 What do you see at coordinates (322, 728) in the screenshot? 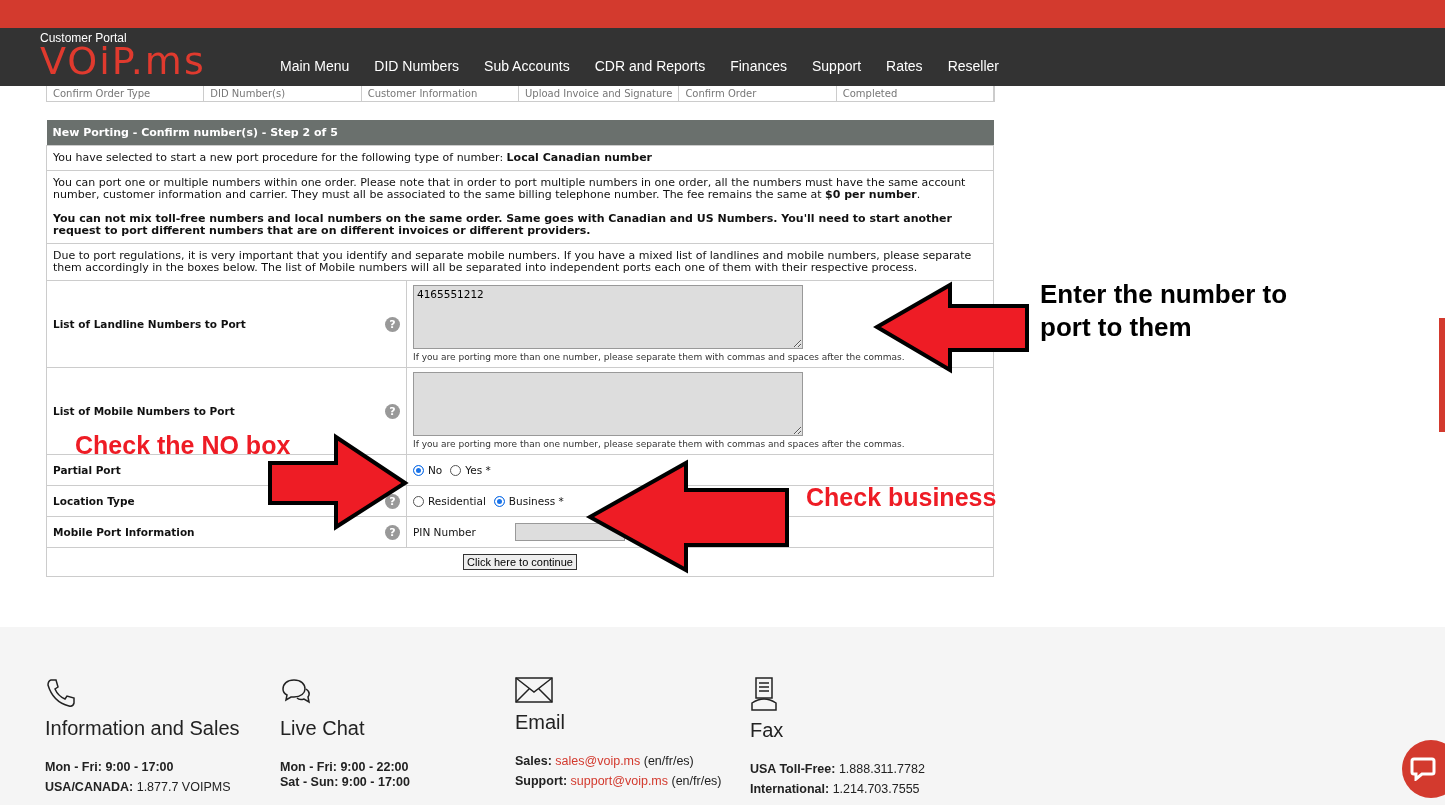
I see `footer-heading: Live Chat` at bounding box center [322, 728].